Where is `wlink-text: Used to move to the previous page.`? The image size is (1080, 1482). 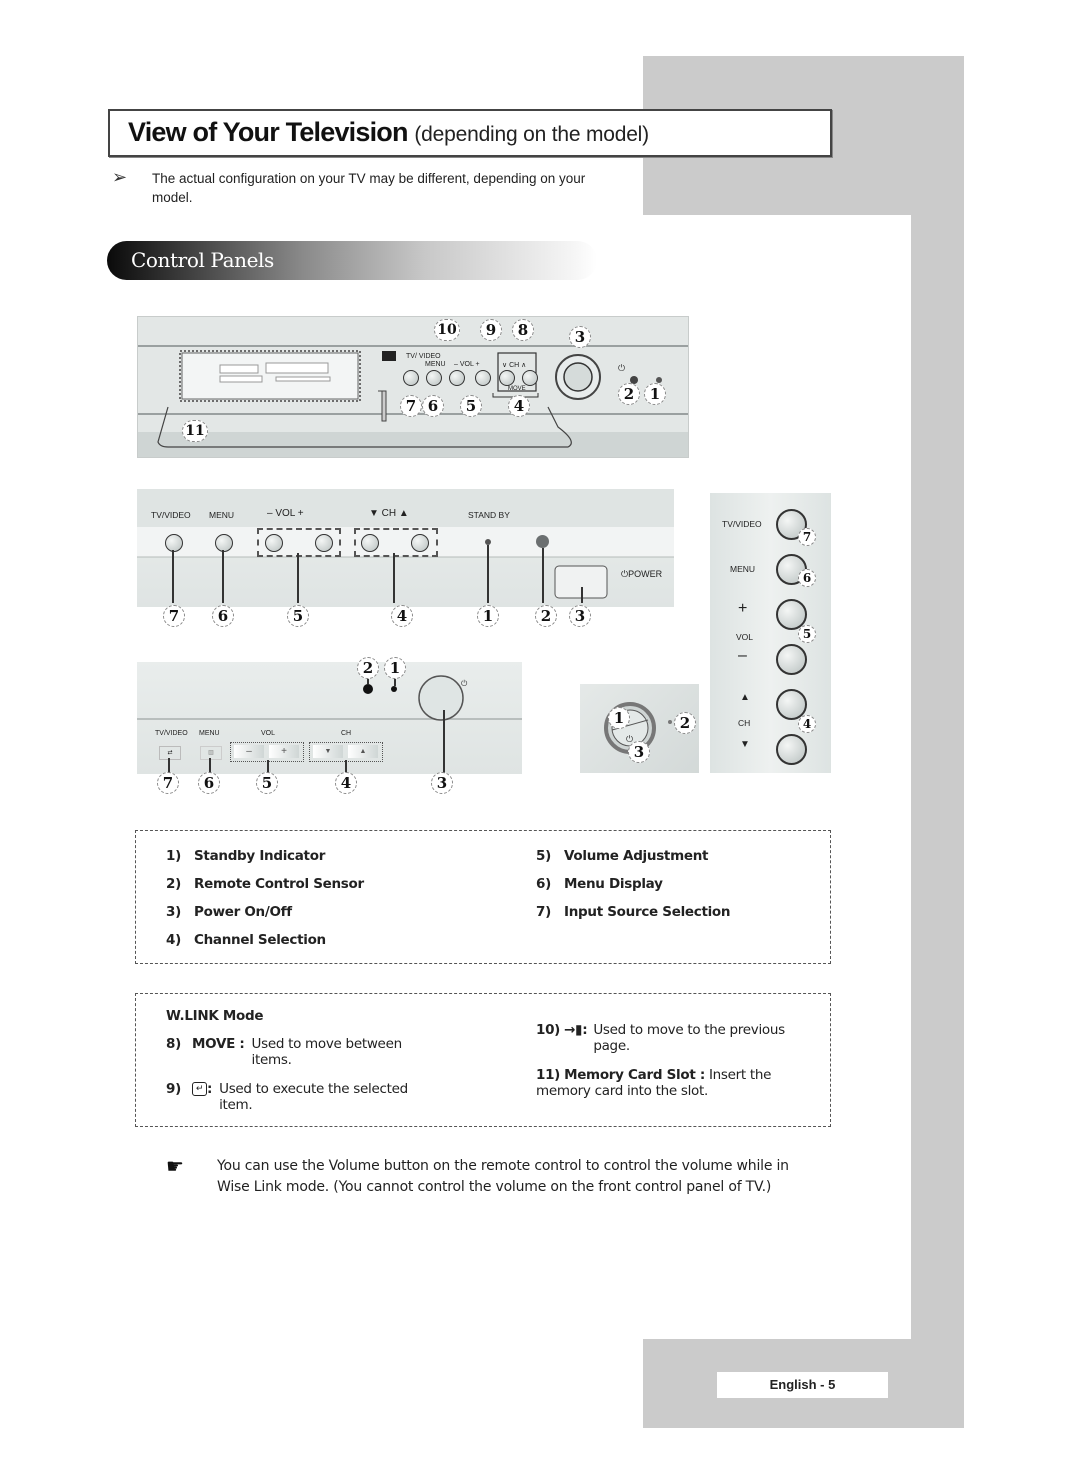
wlink-text: Used to move to the previous page. is located at coordinates (689, 1038).